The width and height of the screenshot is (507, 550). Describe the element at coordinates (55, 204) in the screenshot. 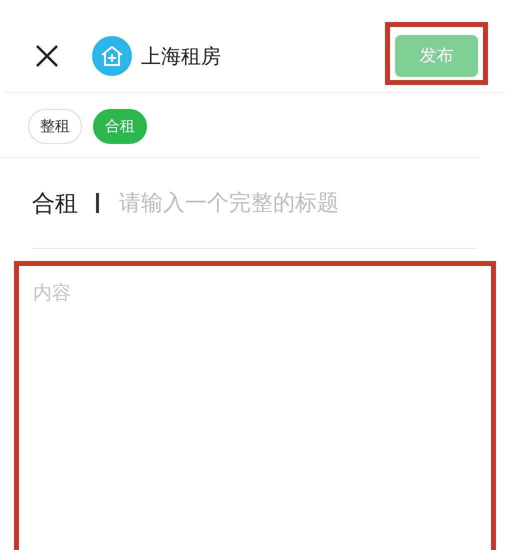

I see `category-label: 合租` at that location.